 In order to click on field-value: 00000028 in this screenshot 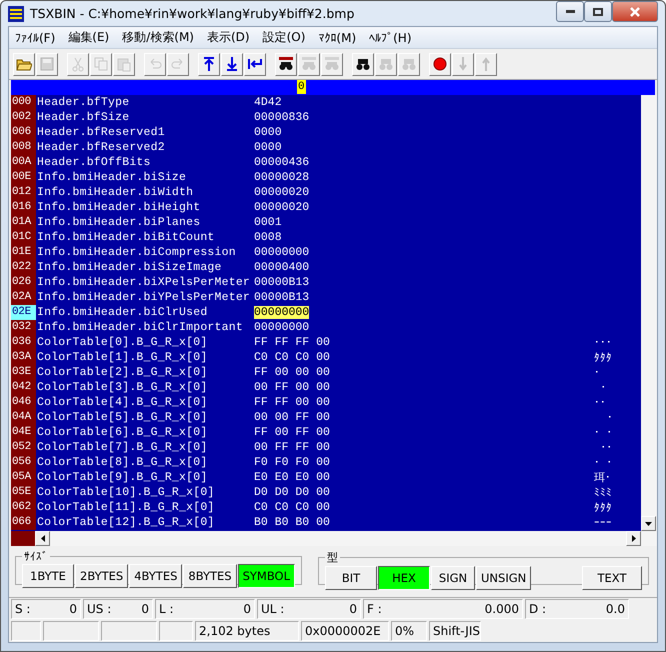, I will do `click(282, 177)`.